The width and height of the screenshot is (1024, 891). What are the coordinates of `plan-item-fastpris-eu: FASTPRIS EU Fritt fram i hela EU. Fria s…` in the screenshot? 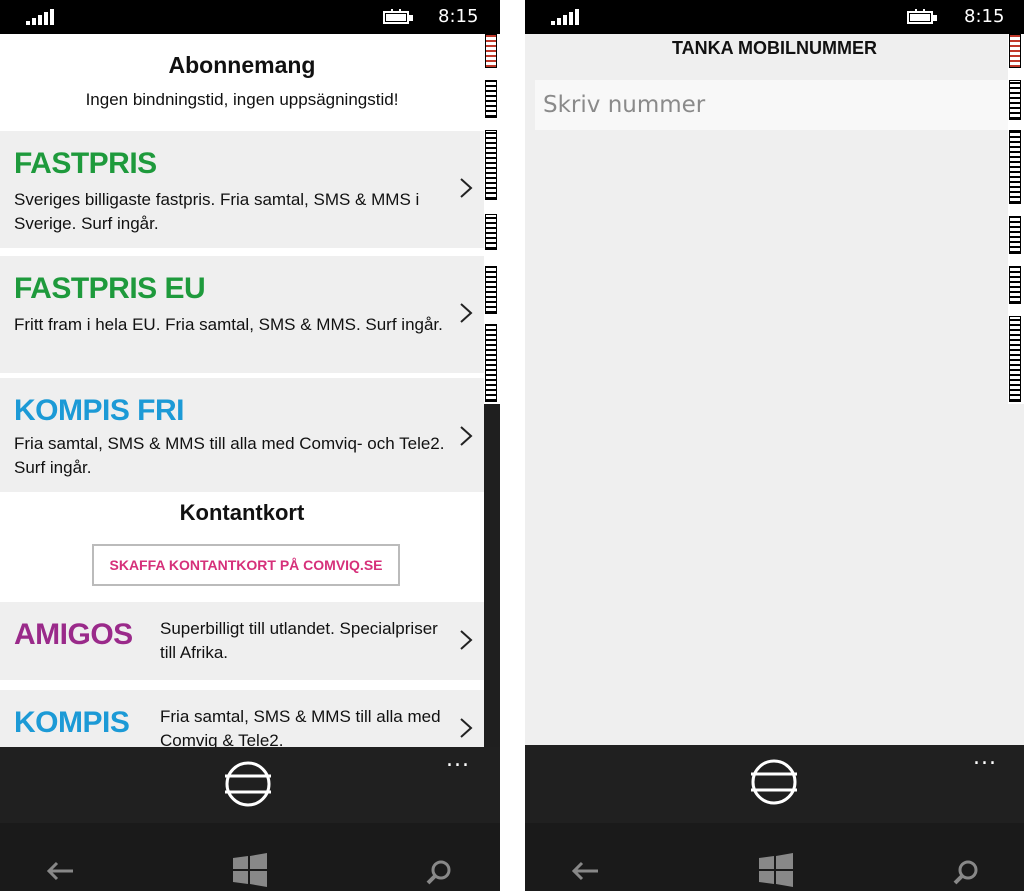 It's located at (242, 314).